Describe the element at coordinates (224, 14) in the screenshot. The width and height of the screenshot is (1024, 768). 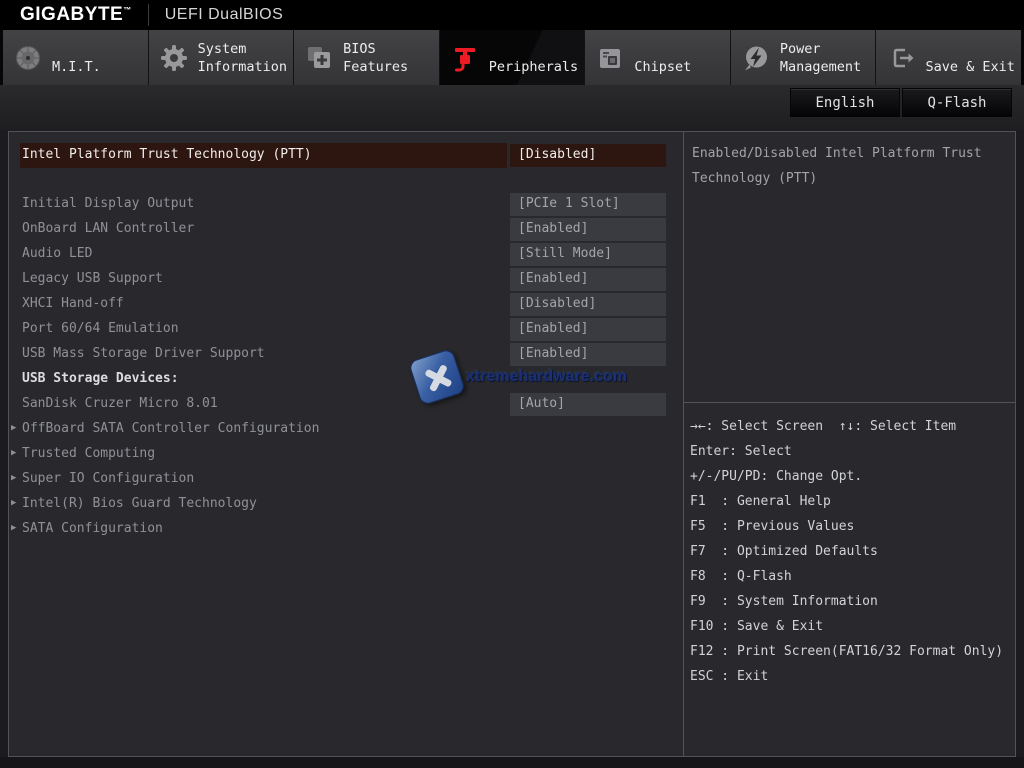
I see `bios-title: UEFI DualBIOS` at that location.